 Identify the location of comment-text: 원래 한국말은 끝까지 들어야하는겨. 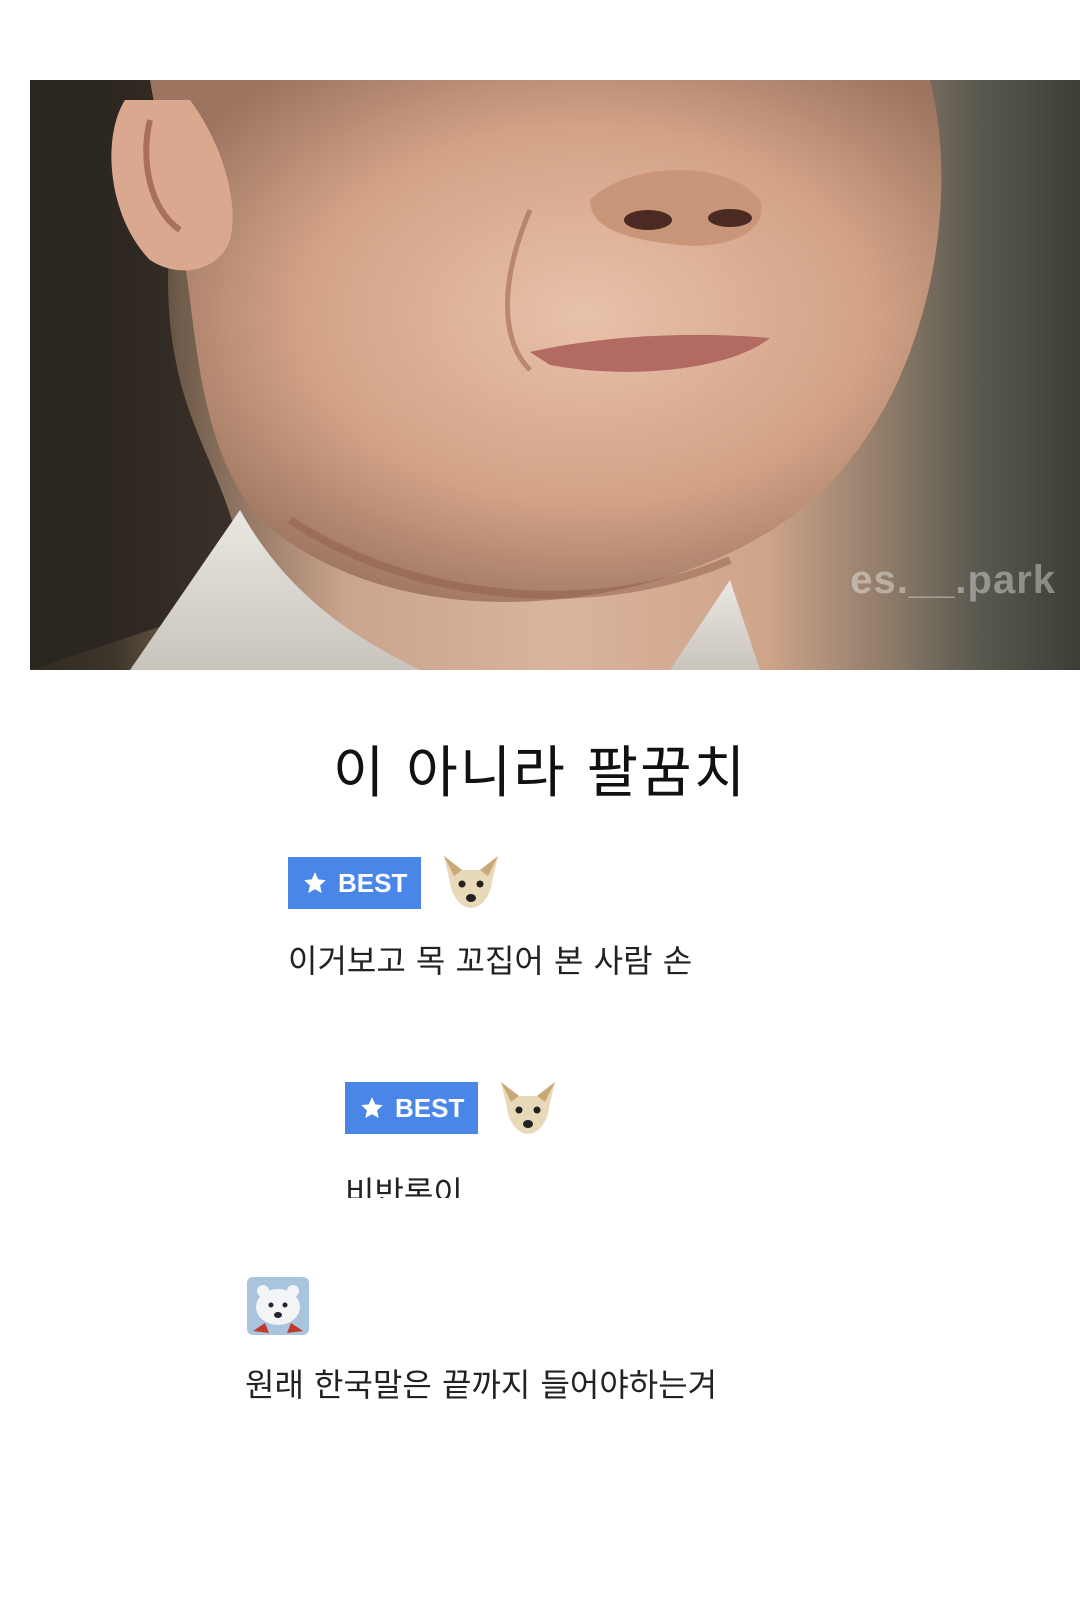
(481, 1385).